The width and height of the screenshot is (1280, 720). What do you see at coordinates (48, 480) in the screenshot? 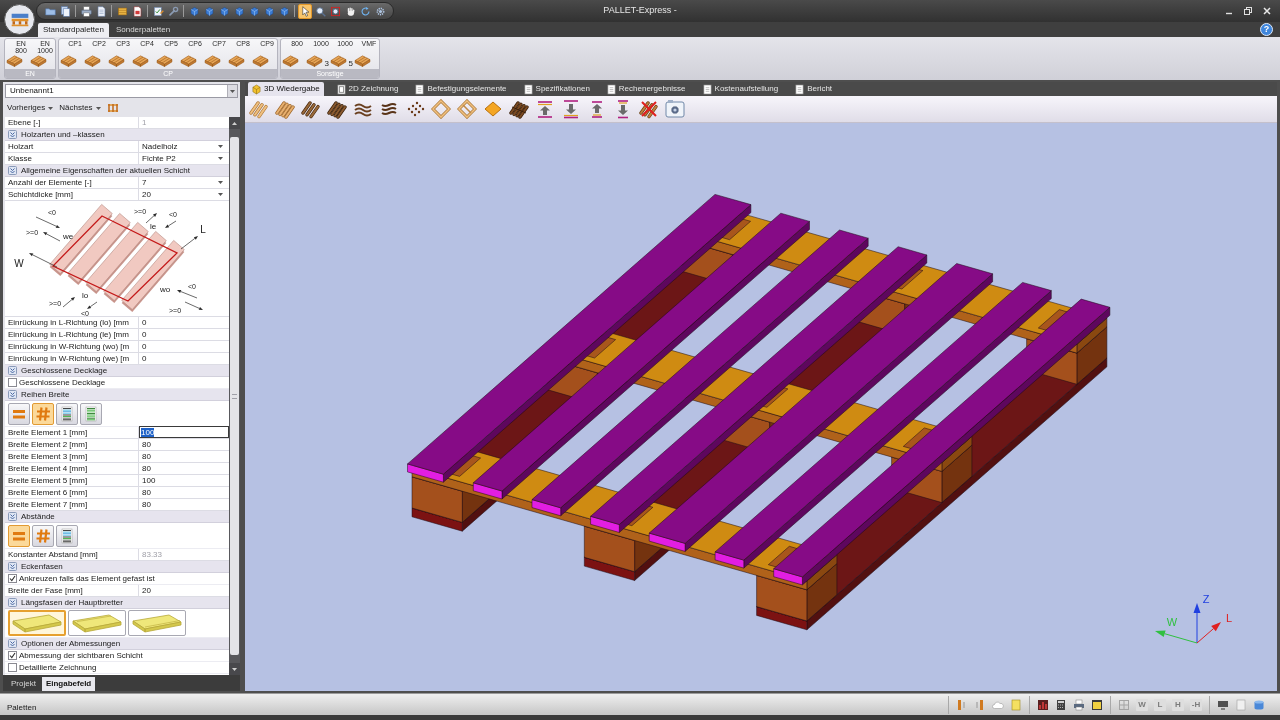
I see `property-label: Breite Element 5 [mm]` at bounding box center [48, 480].